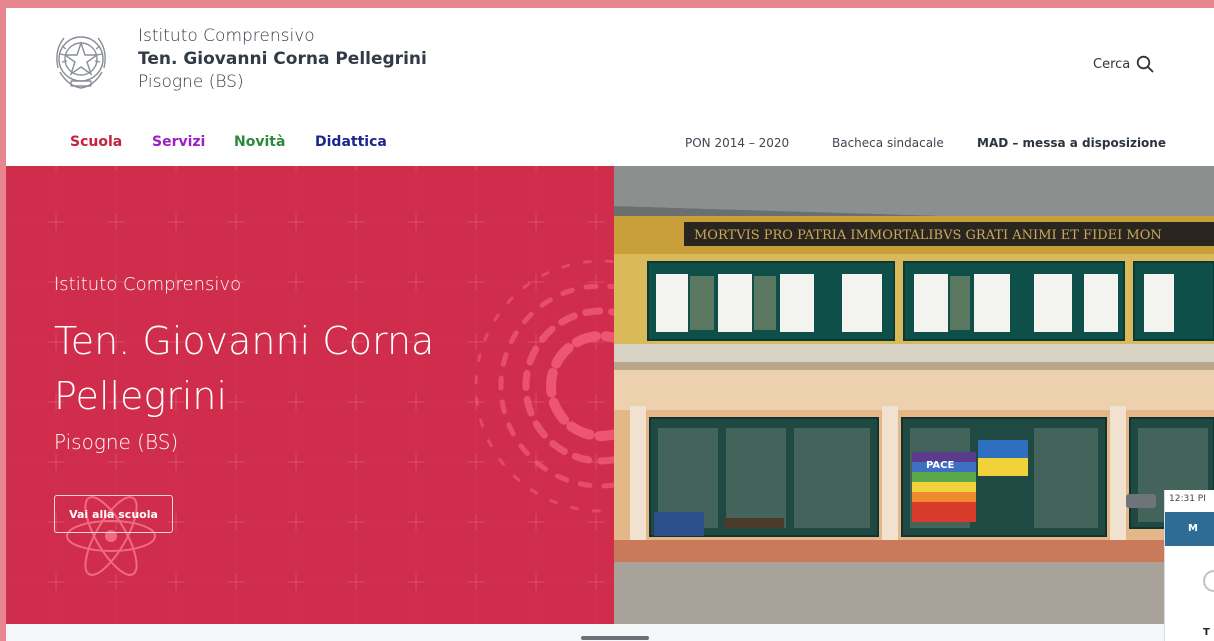  What do you see at coordinates (244, 368) in the screenshot?
I see `hero-title: Ten. Giovanni Corna Pellegrini` at bounding box center [244, 368].